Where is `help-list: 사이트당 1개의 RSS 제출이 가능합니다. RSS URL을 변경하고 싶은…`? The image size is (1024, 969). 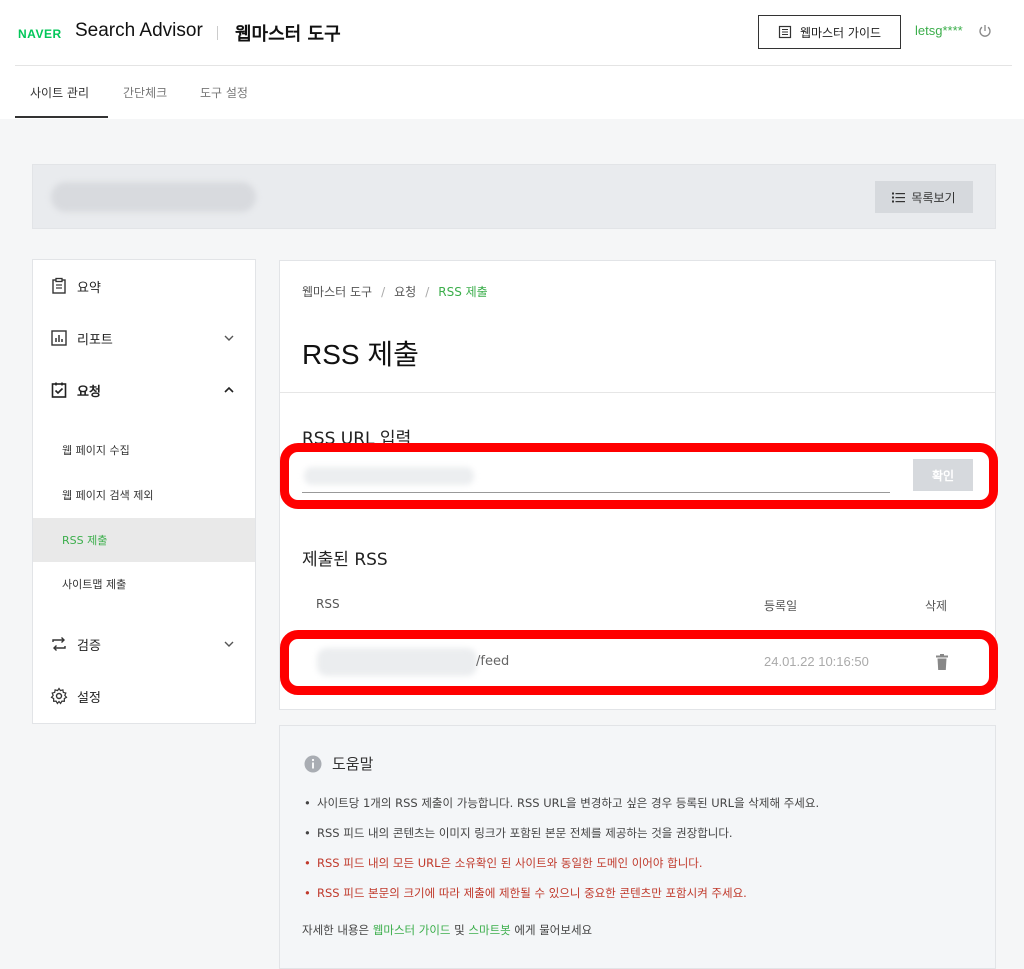
help-list: 사이트당 1개의 RSS 제출이 가능합니다. RSS URL을 변경하고 싶은… is located at coordinates (561, 856).